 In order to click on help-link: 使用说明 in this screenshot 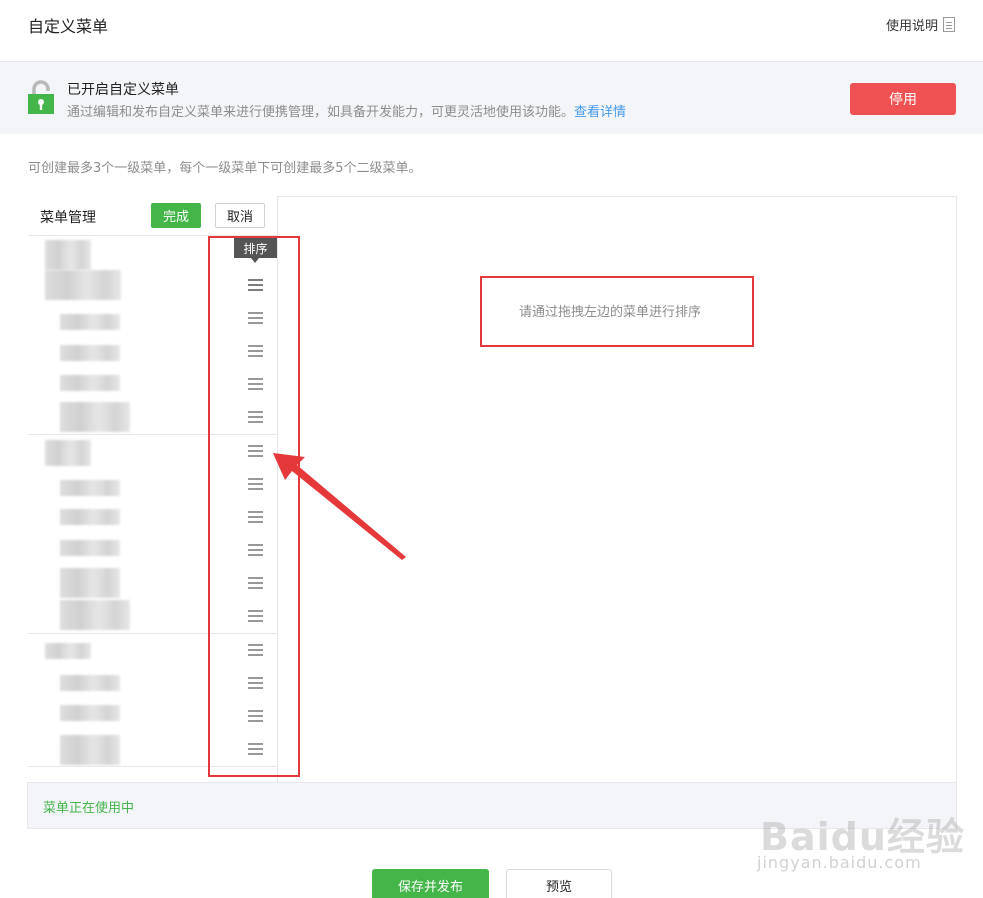, I will do `click(920, 24)`.